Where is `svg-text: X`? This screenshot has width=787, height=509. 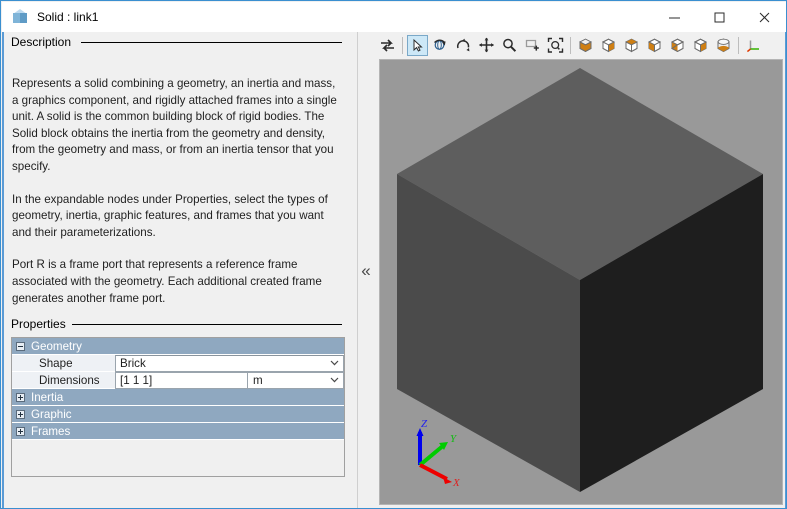
svg-text: X is located at coordinates (456, 483).